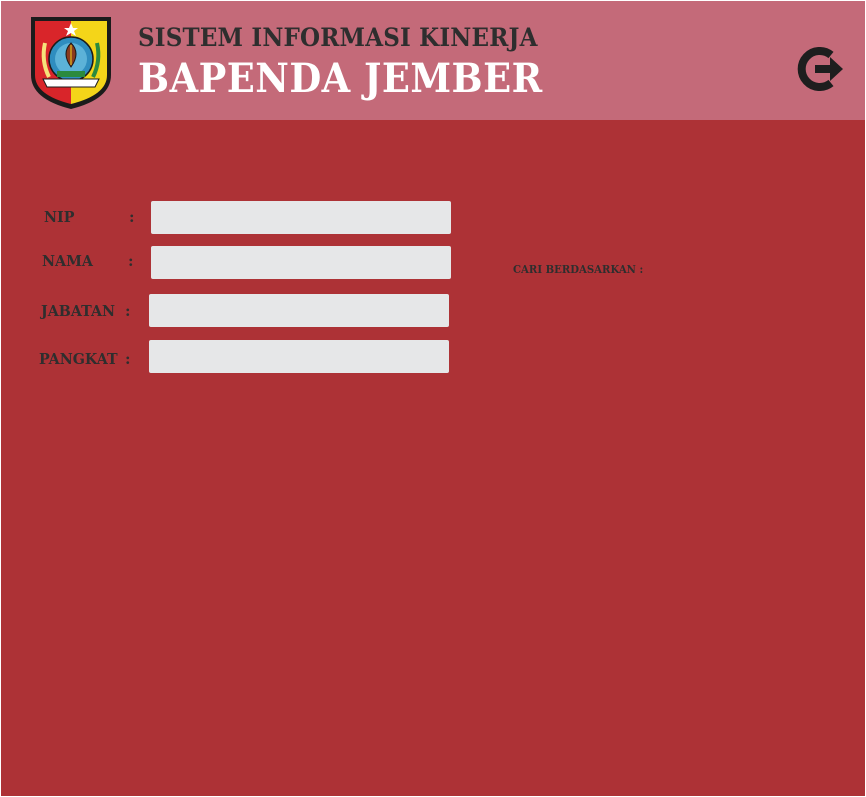  I want to click on nama-input, so click(301, 262).